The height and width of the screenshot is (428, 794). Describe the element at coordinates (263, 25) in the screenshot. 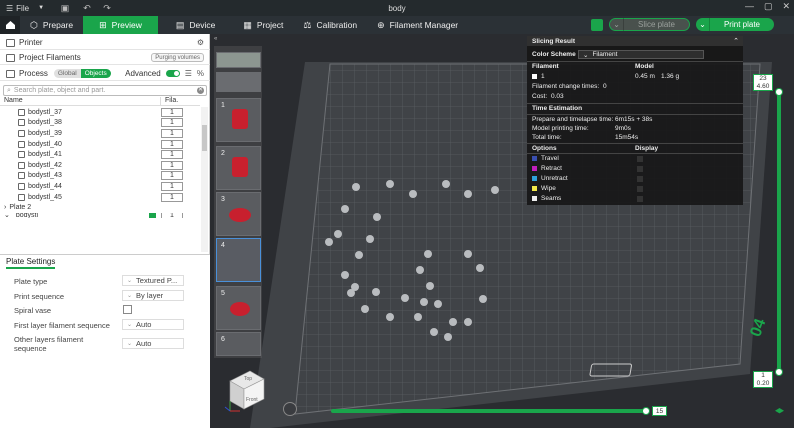

I see `tab-project: ▦ Project` at that location.